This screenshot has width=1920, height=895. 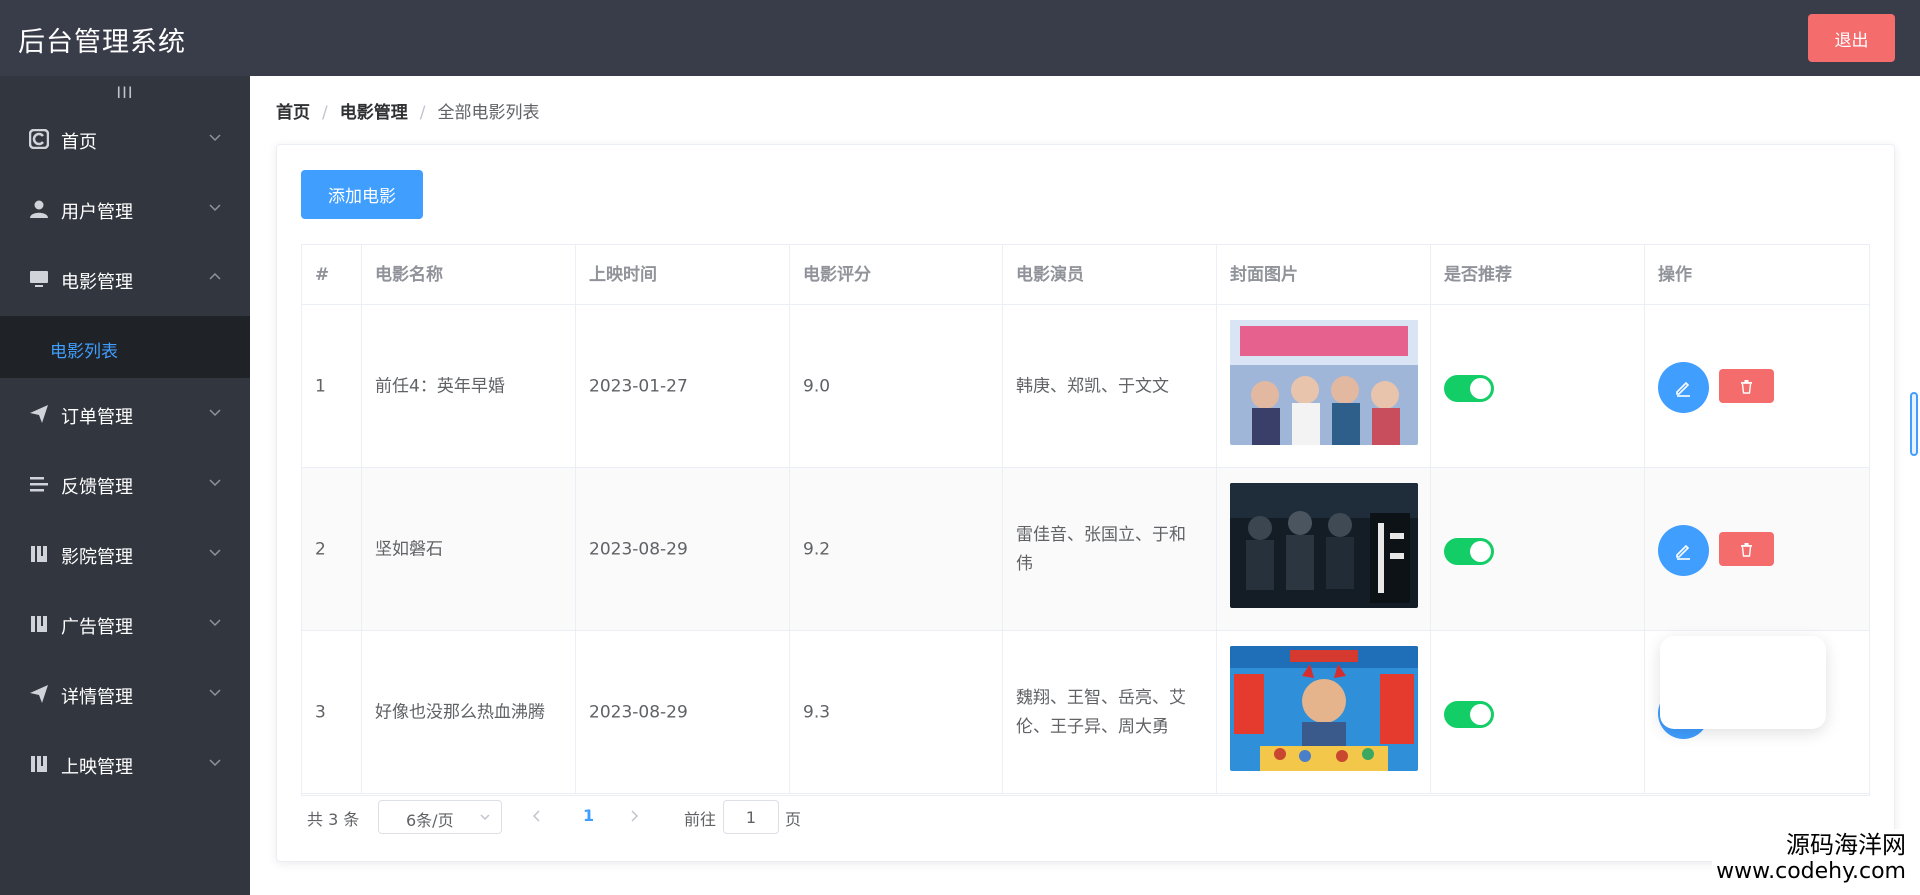 What do you see at coordinates (39, 279) in the screenshot?
I see `monitor-icon` at bounding box center [39, 279].